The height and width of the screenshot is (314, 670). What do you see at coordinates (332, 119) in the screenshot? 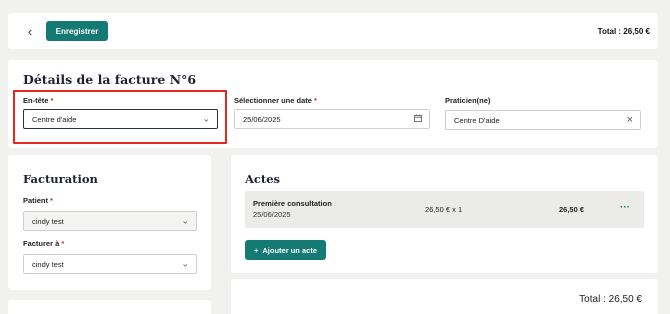
I see `date-input: 25/06/2025` at bounding box center [332, 119].